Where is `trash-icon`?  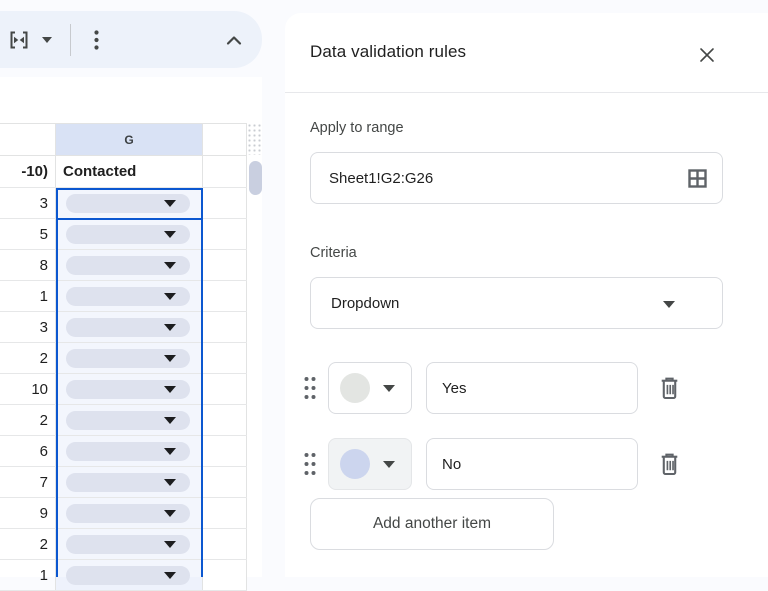
trash-icon is located at coordinates (669, 388).